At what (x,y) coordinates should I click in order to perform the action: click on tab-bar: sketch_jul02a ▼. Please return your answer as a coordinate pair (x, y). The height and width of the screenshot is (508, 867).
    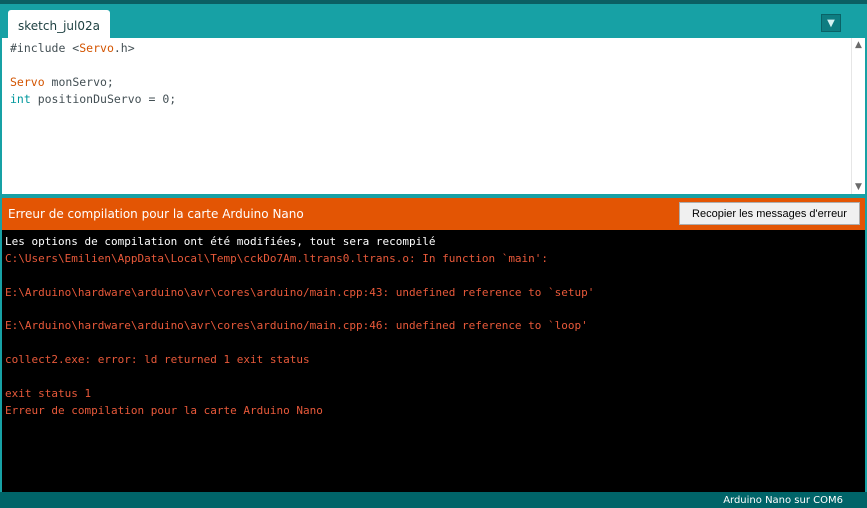
    Looking at the image, I should click on (433, 21).